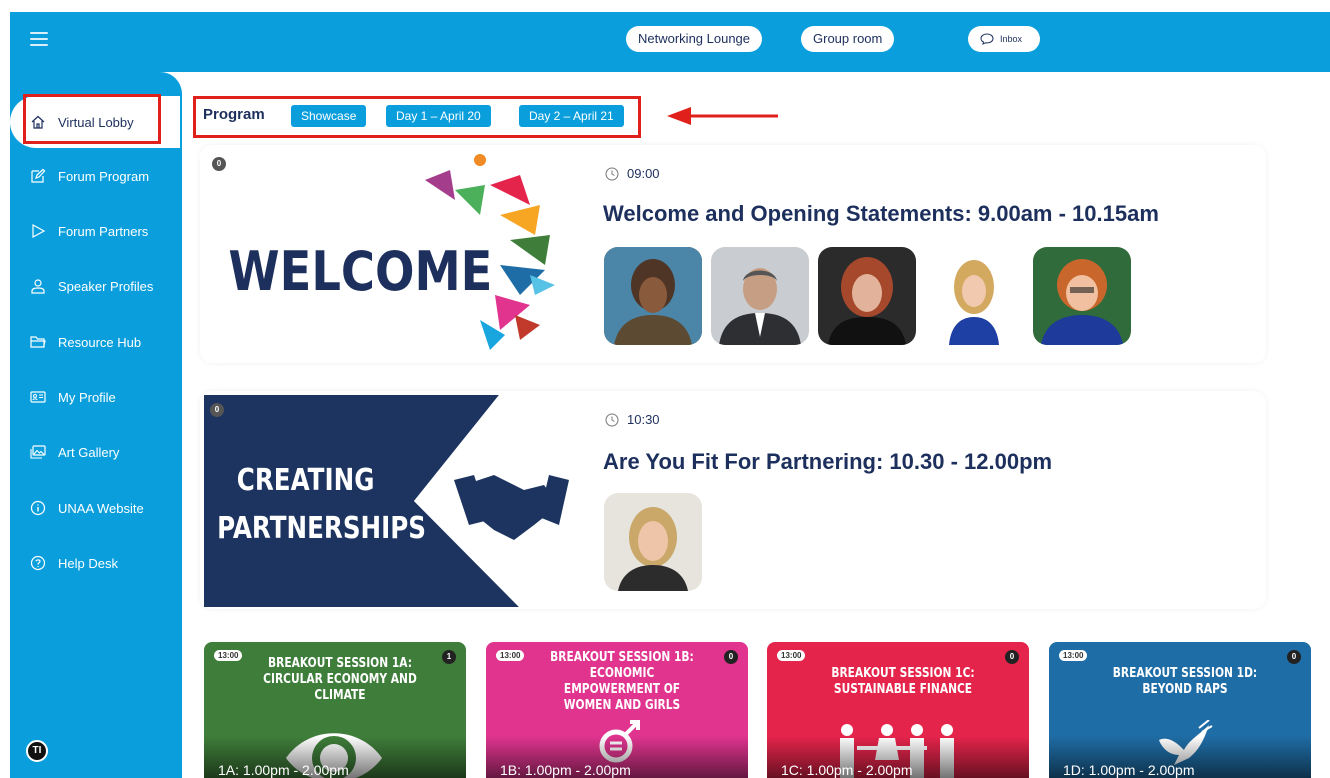  What do you see at coordinates (390, 501) in the screenshot?
I see `creating-partnerships-image: CREATING PARTNERSHIPS` at bounding box center [390, 501].